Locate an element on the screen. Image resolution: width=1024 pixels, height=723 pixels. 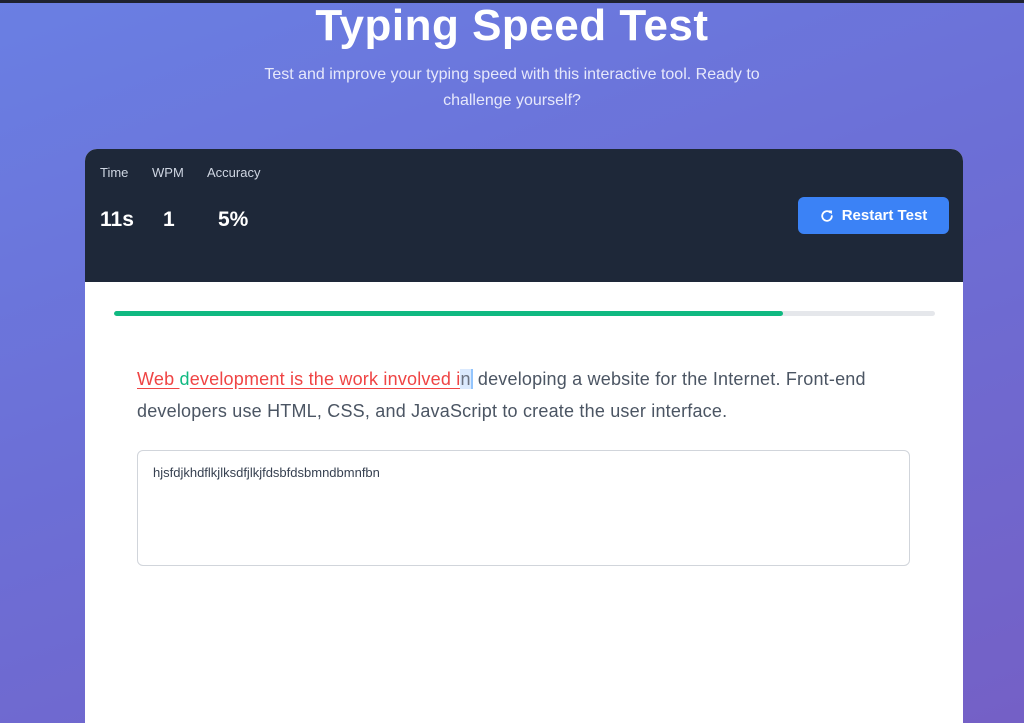
restart-test-button: Restart Test is located at coordinates (873, 215).